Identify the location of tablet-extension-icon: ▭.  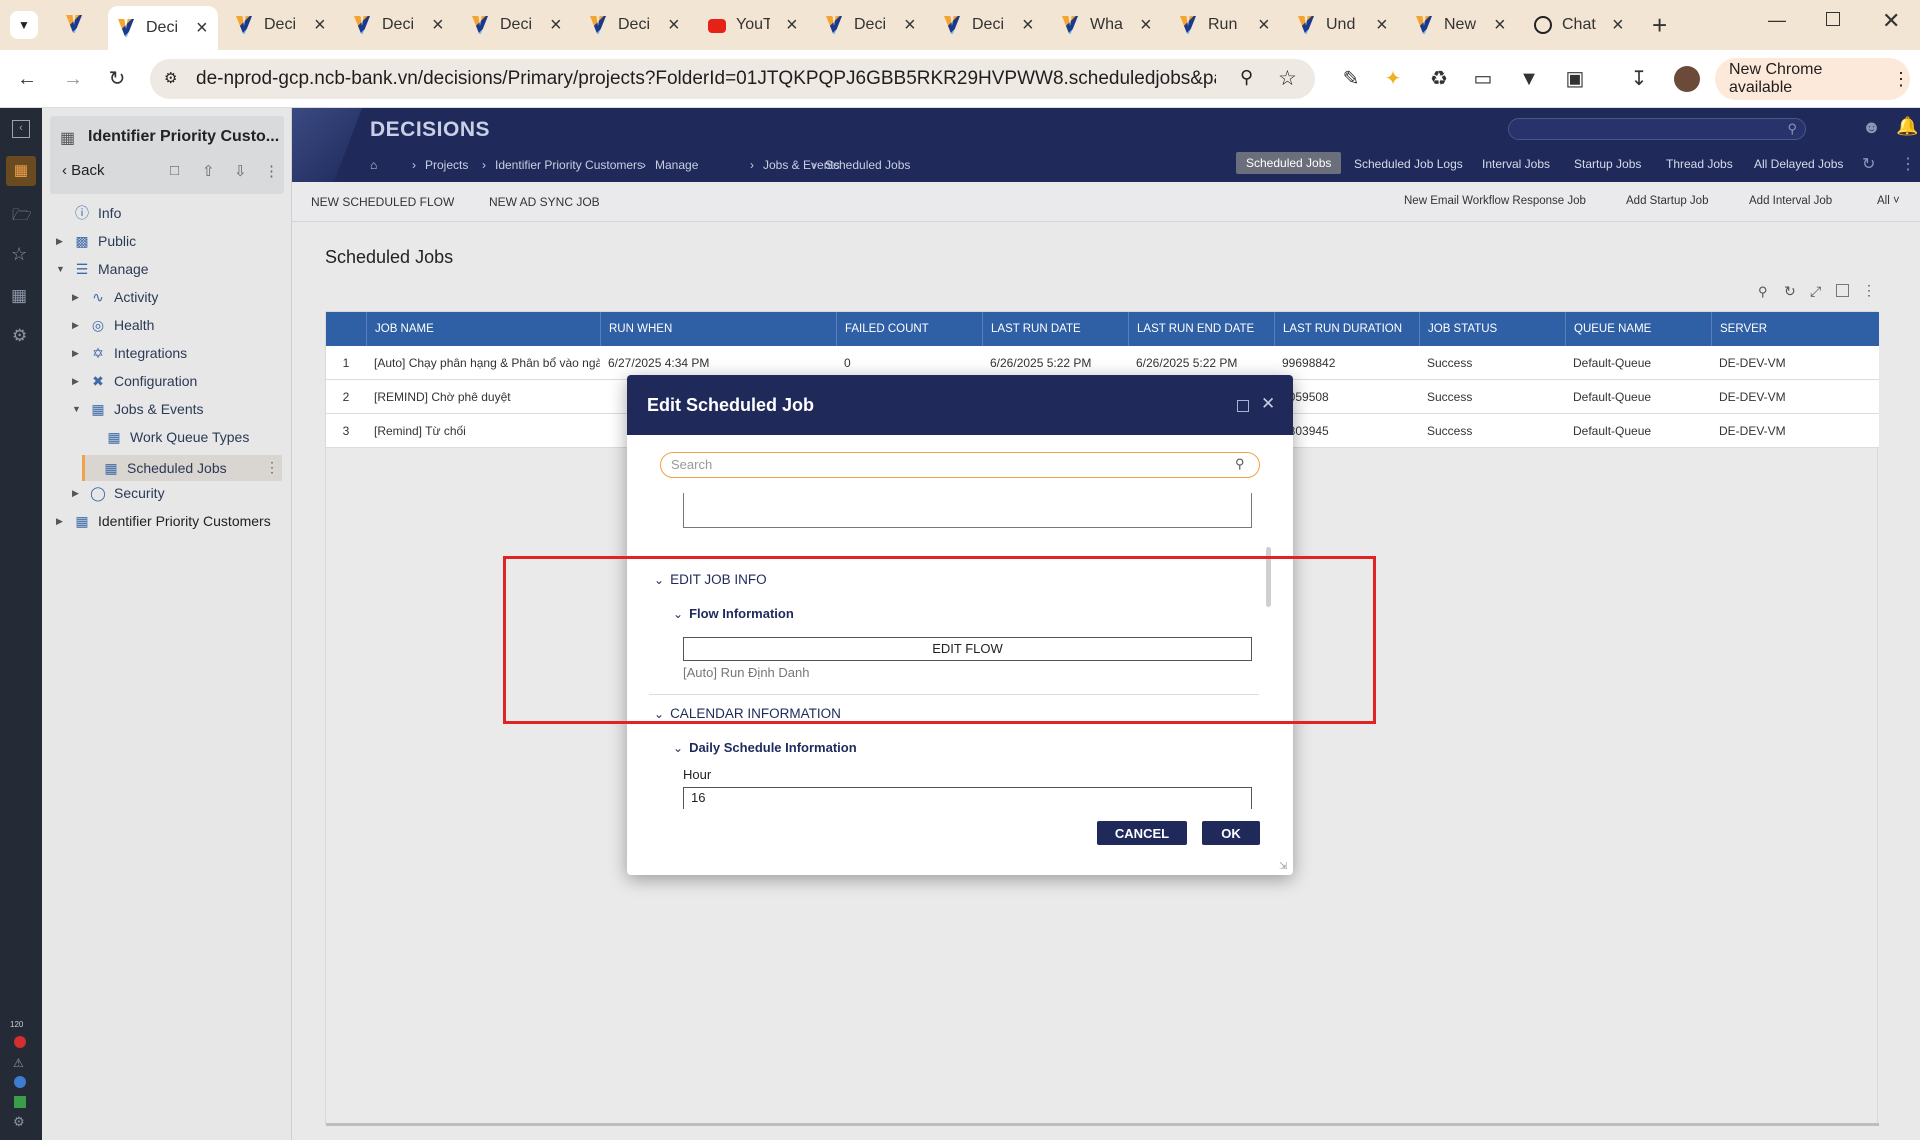
(1483, 79).